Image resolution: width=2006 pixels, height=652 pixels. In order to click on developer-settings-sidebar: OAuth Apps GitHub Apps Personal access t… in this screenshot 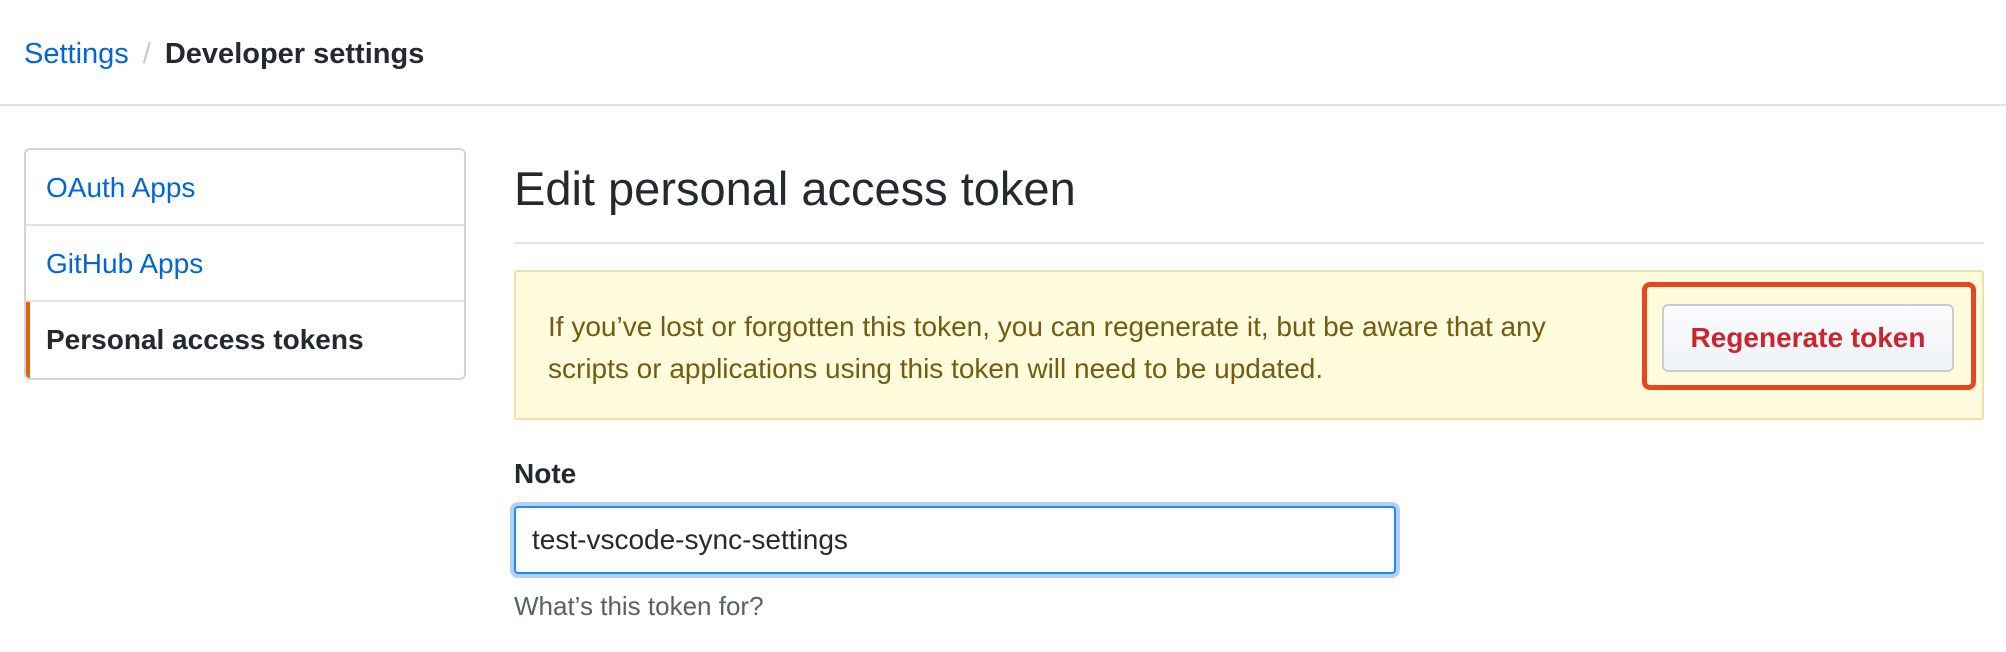, I will do `click(245, 264)`.